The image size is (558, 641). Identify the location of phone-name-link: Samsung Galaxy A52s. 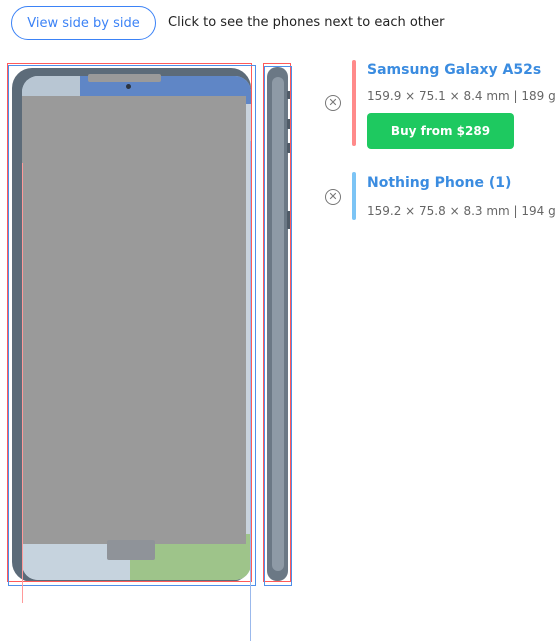
(454, 70).